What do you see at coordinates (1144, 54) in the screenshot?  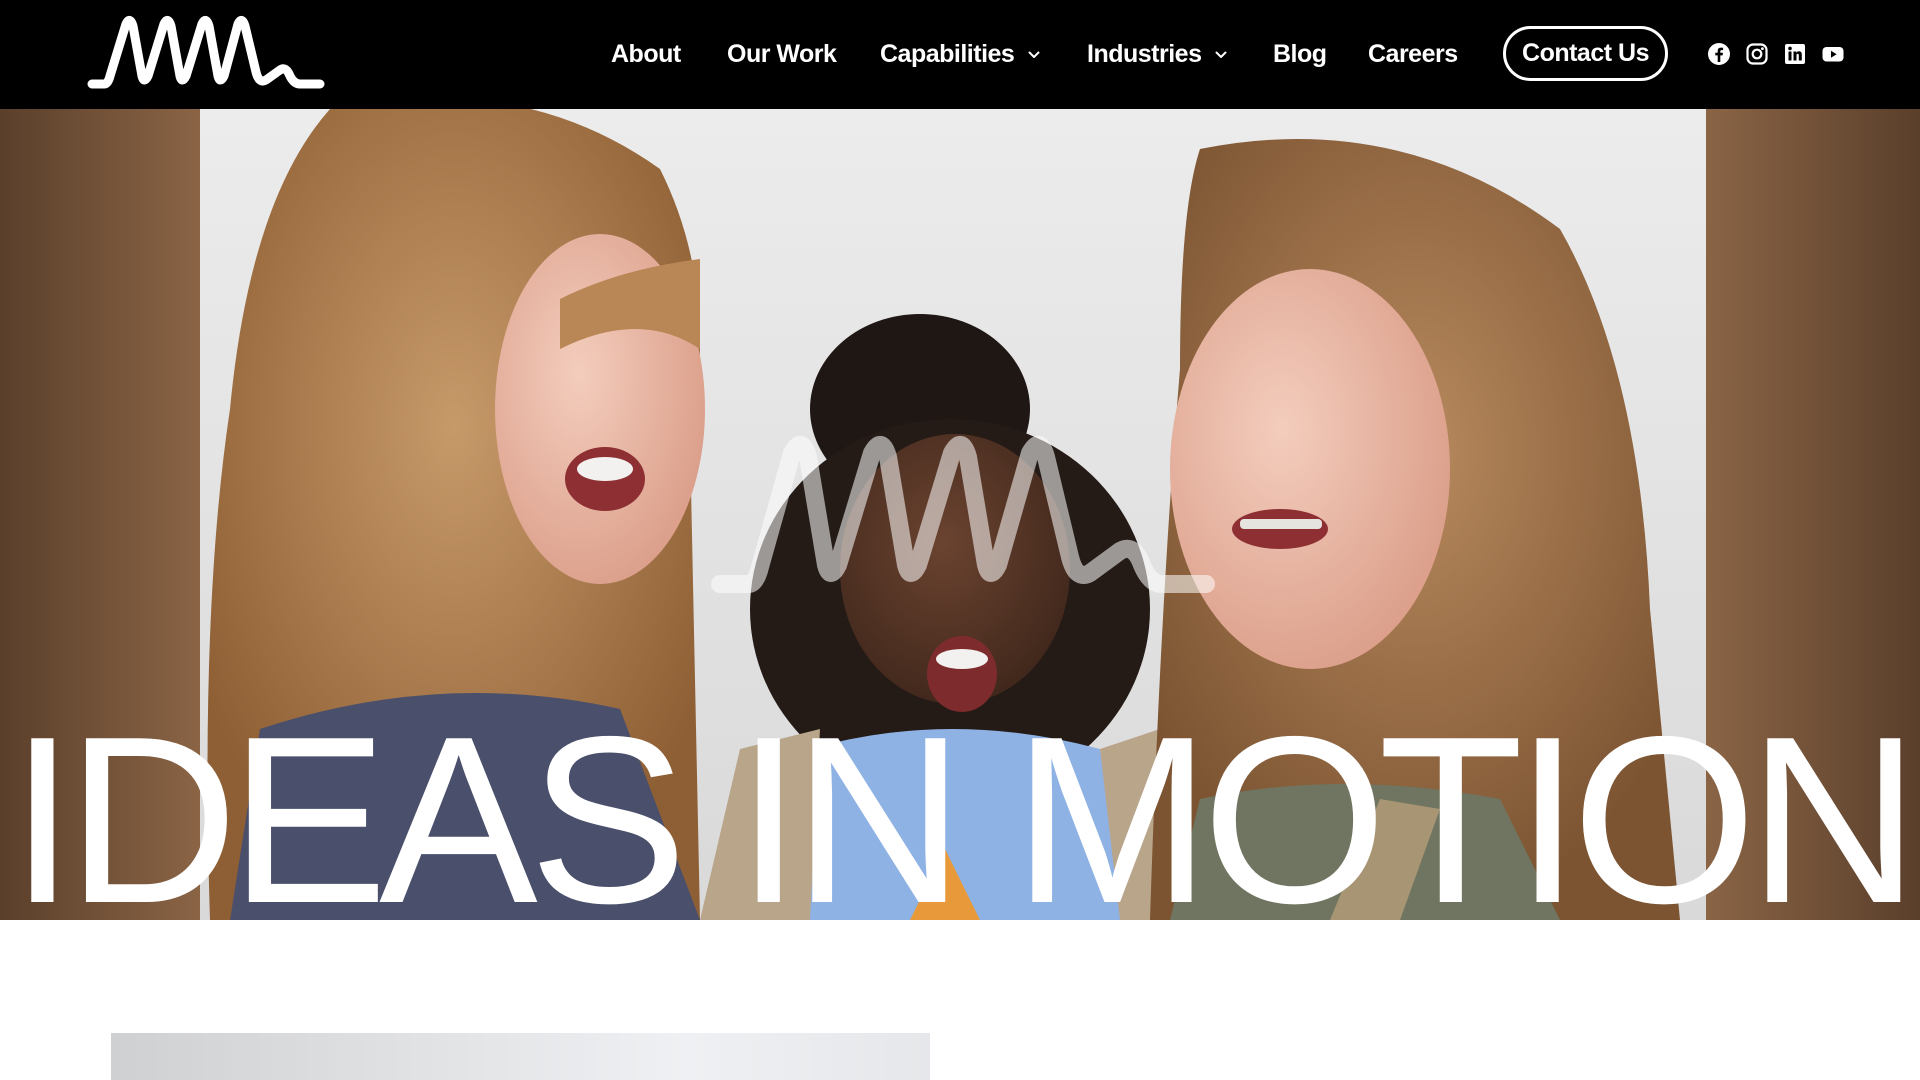 I see `nav-industries-label: Industries` at bounding box center [1144, 54].